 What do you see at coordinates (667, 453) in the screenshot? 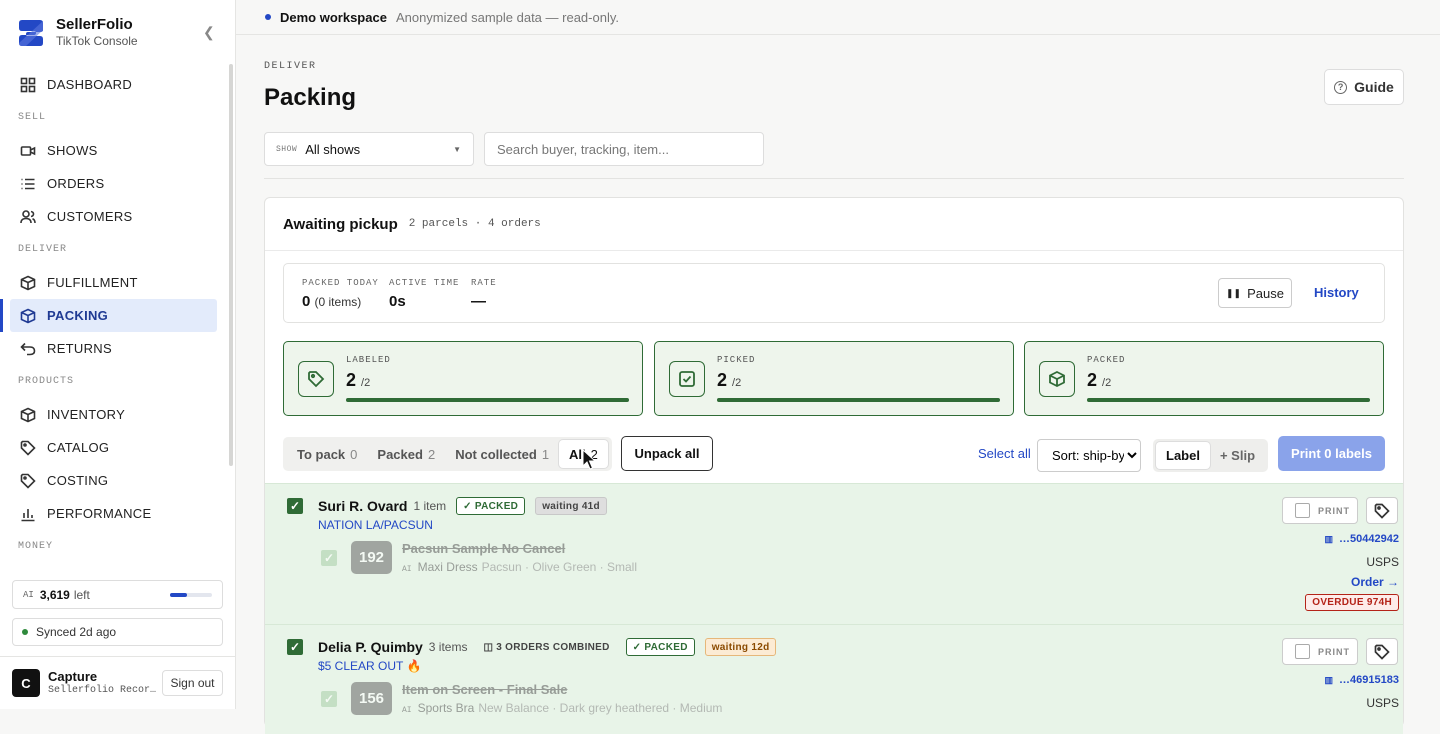
I see `unpack-all-button: Unpack all` at bounding box center [667, 453].